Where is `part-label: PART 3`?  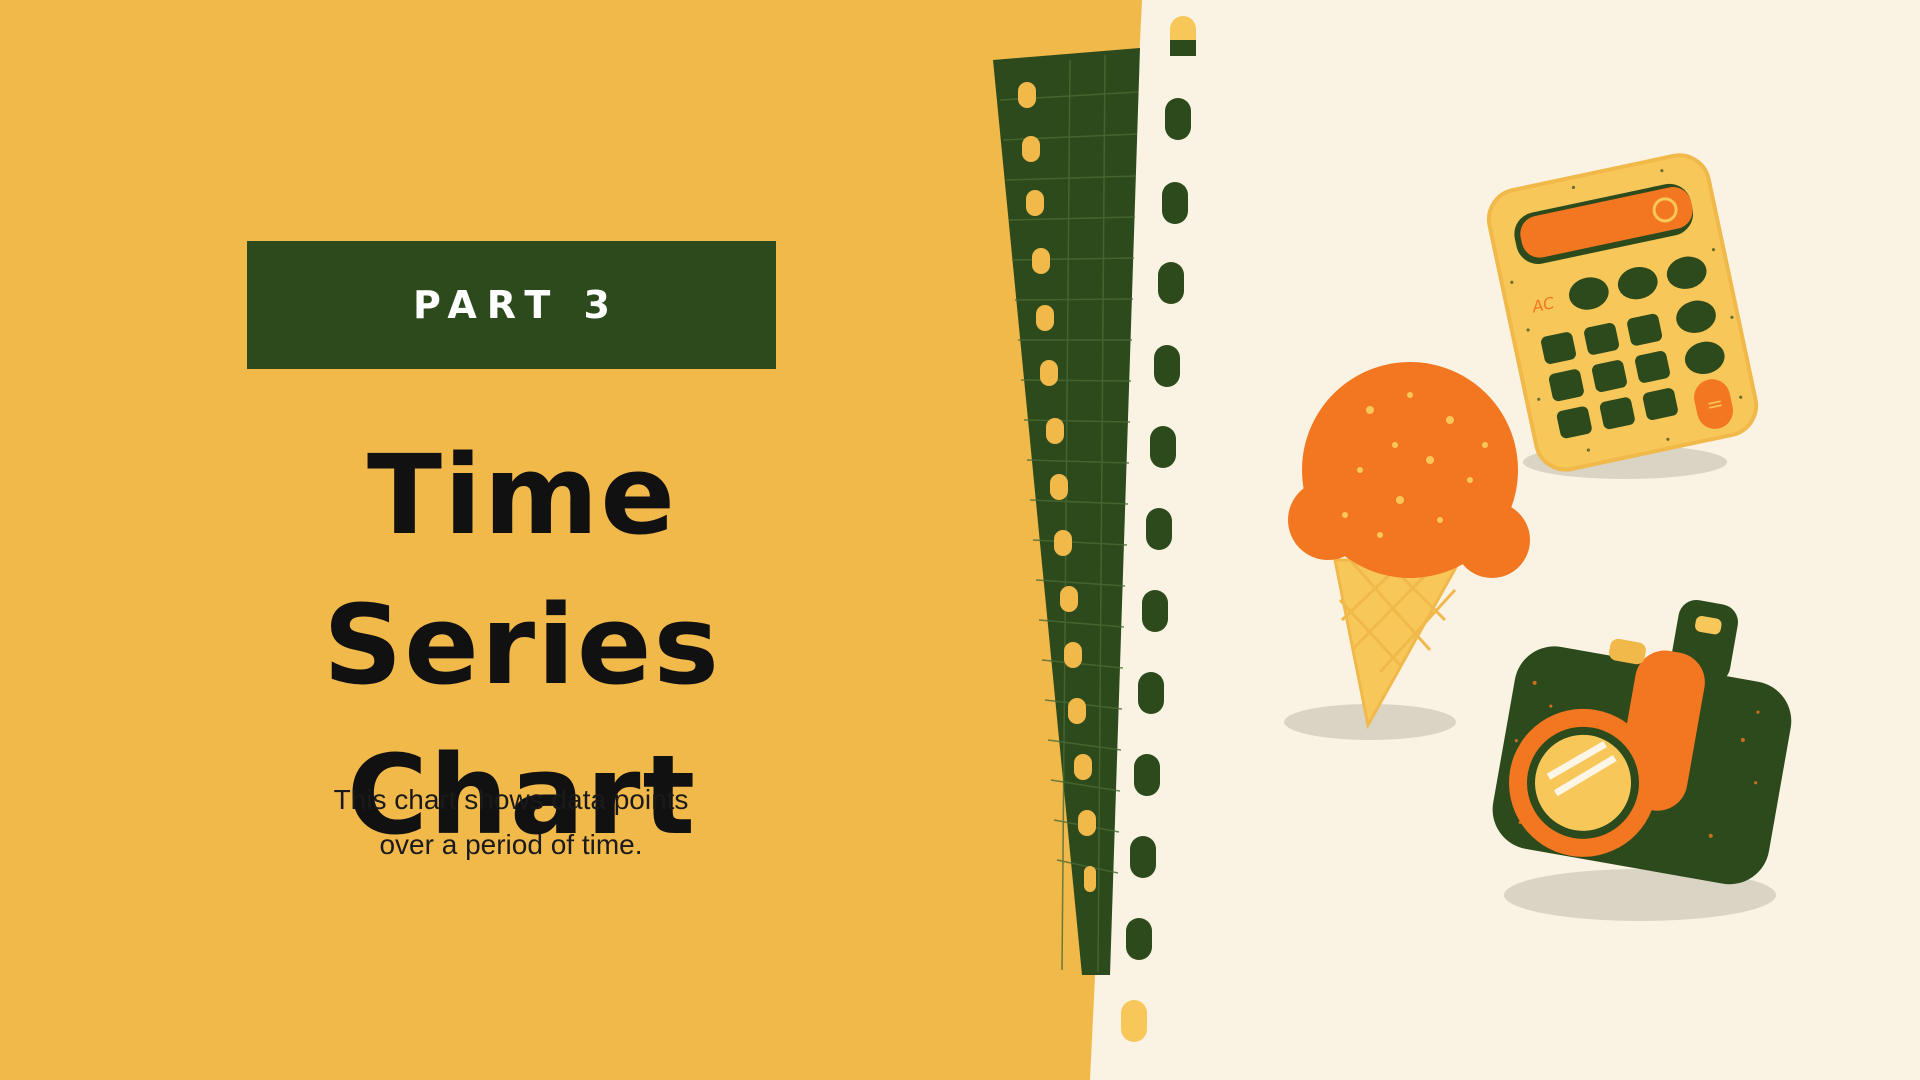 part-label: PART 3 is located at coordinates (516, 305).